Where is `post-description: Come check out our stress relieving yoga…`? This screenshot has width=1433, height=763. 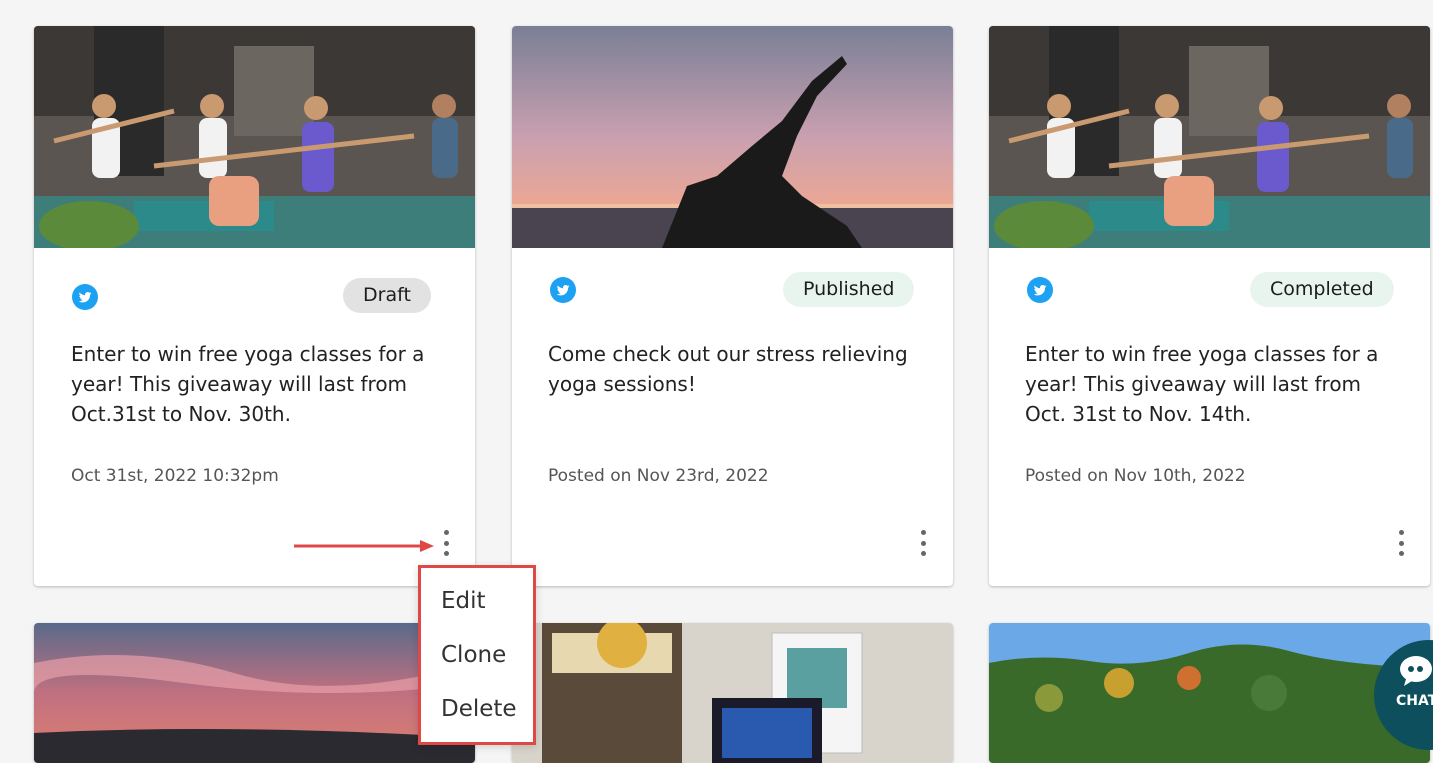 post-description: Come check out our stress relieving yoga… is located at coordinates (728, 369).